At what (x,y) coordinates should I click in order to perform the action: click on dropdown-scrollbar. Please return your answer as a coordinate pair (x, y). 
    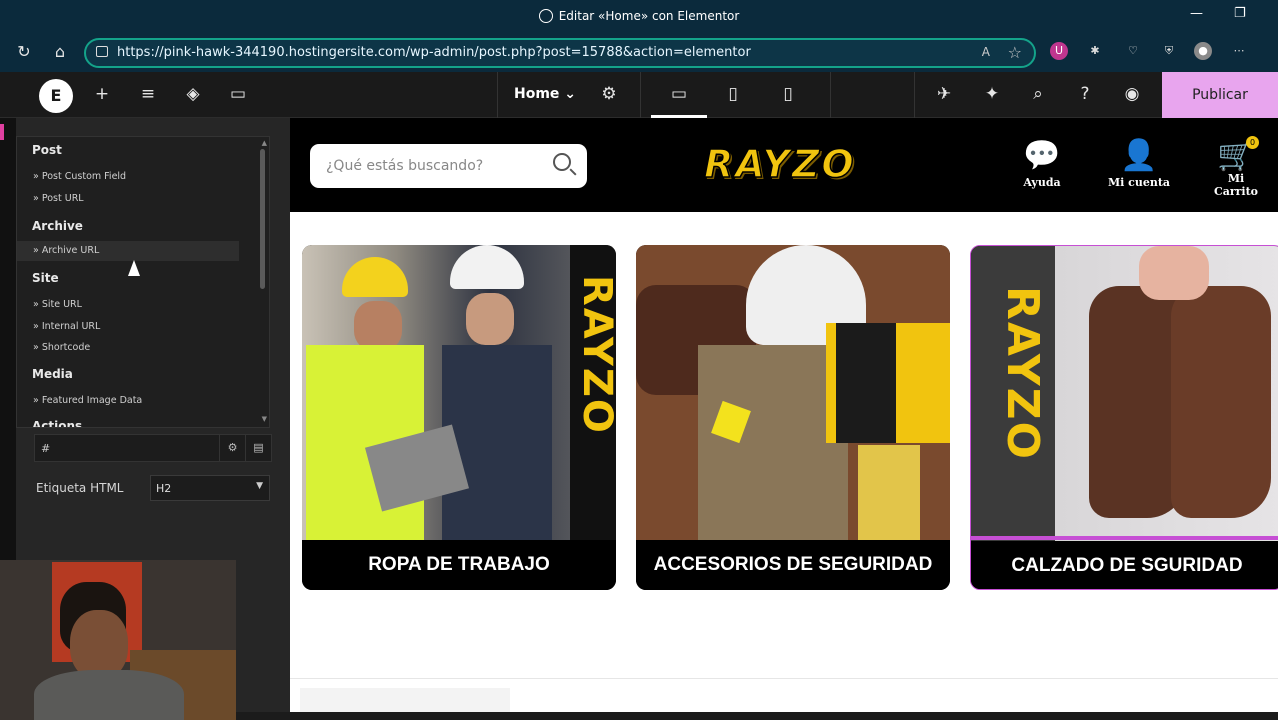
    Looking at the image, I should click on (262, 219).